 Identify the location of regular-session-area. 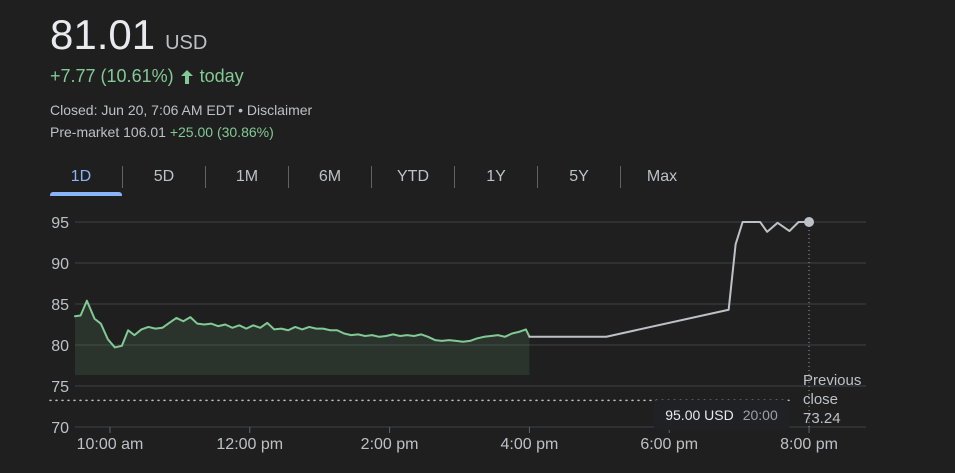
(302, 337).